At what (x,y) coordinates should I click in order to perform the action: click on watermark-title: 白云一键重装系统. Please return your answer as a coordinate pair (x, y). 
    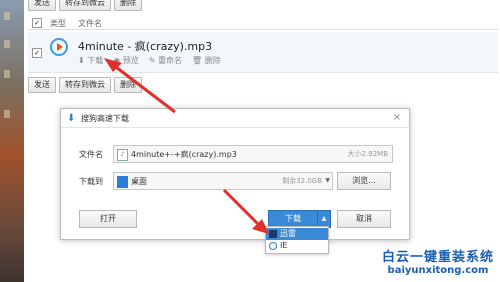
    Looking at the image, I should click on (437, 257).